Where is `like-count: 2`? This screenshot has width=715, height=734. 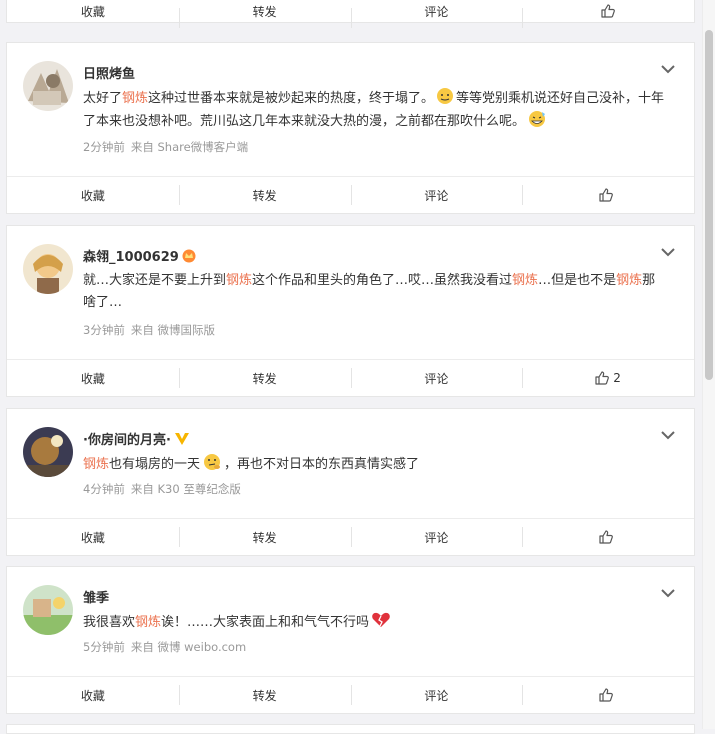 like-count: 2 is located at coordinates (617, 378).